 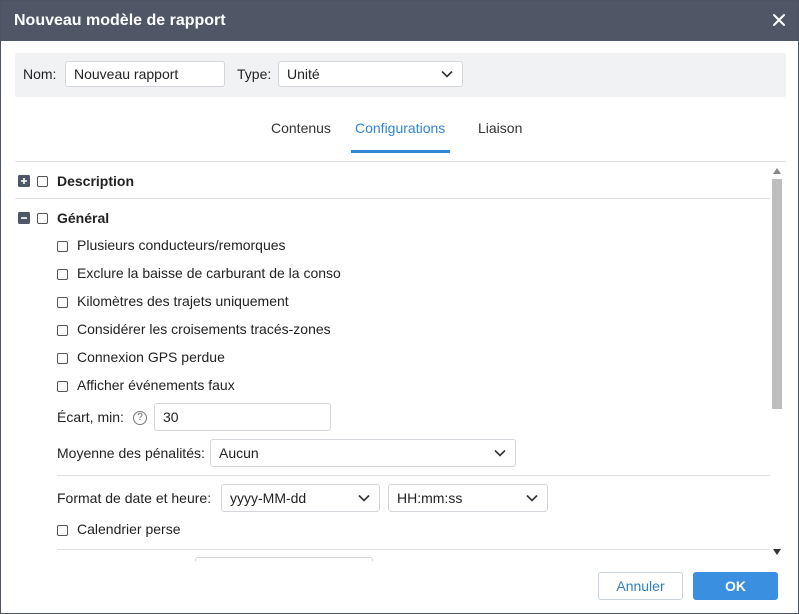 What do you see at coordinates (365, 219) in the screenshot?
I see `section-general: Général` at bounding box center [365, 219].